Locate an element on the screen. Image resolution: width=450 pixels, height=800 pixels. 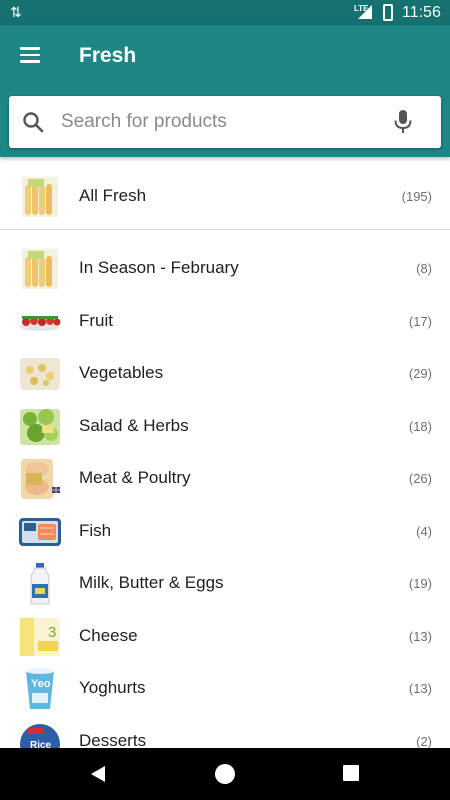
list-item-meat-poultry: Meat & Poultry (26) is located at coordinates (225, 480).